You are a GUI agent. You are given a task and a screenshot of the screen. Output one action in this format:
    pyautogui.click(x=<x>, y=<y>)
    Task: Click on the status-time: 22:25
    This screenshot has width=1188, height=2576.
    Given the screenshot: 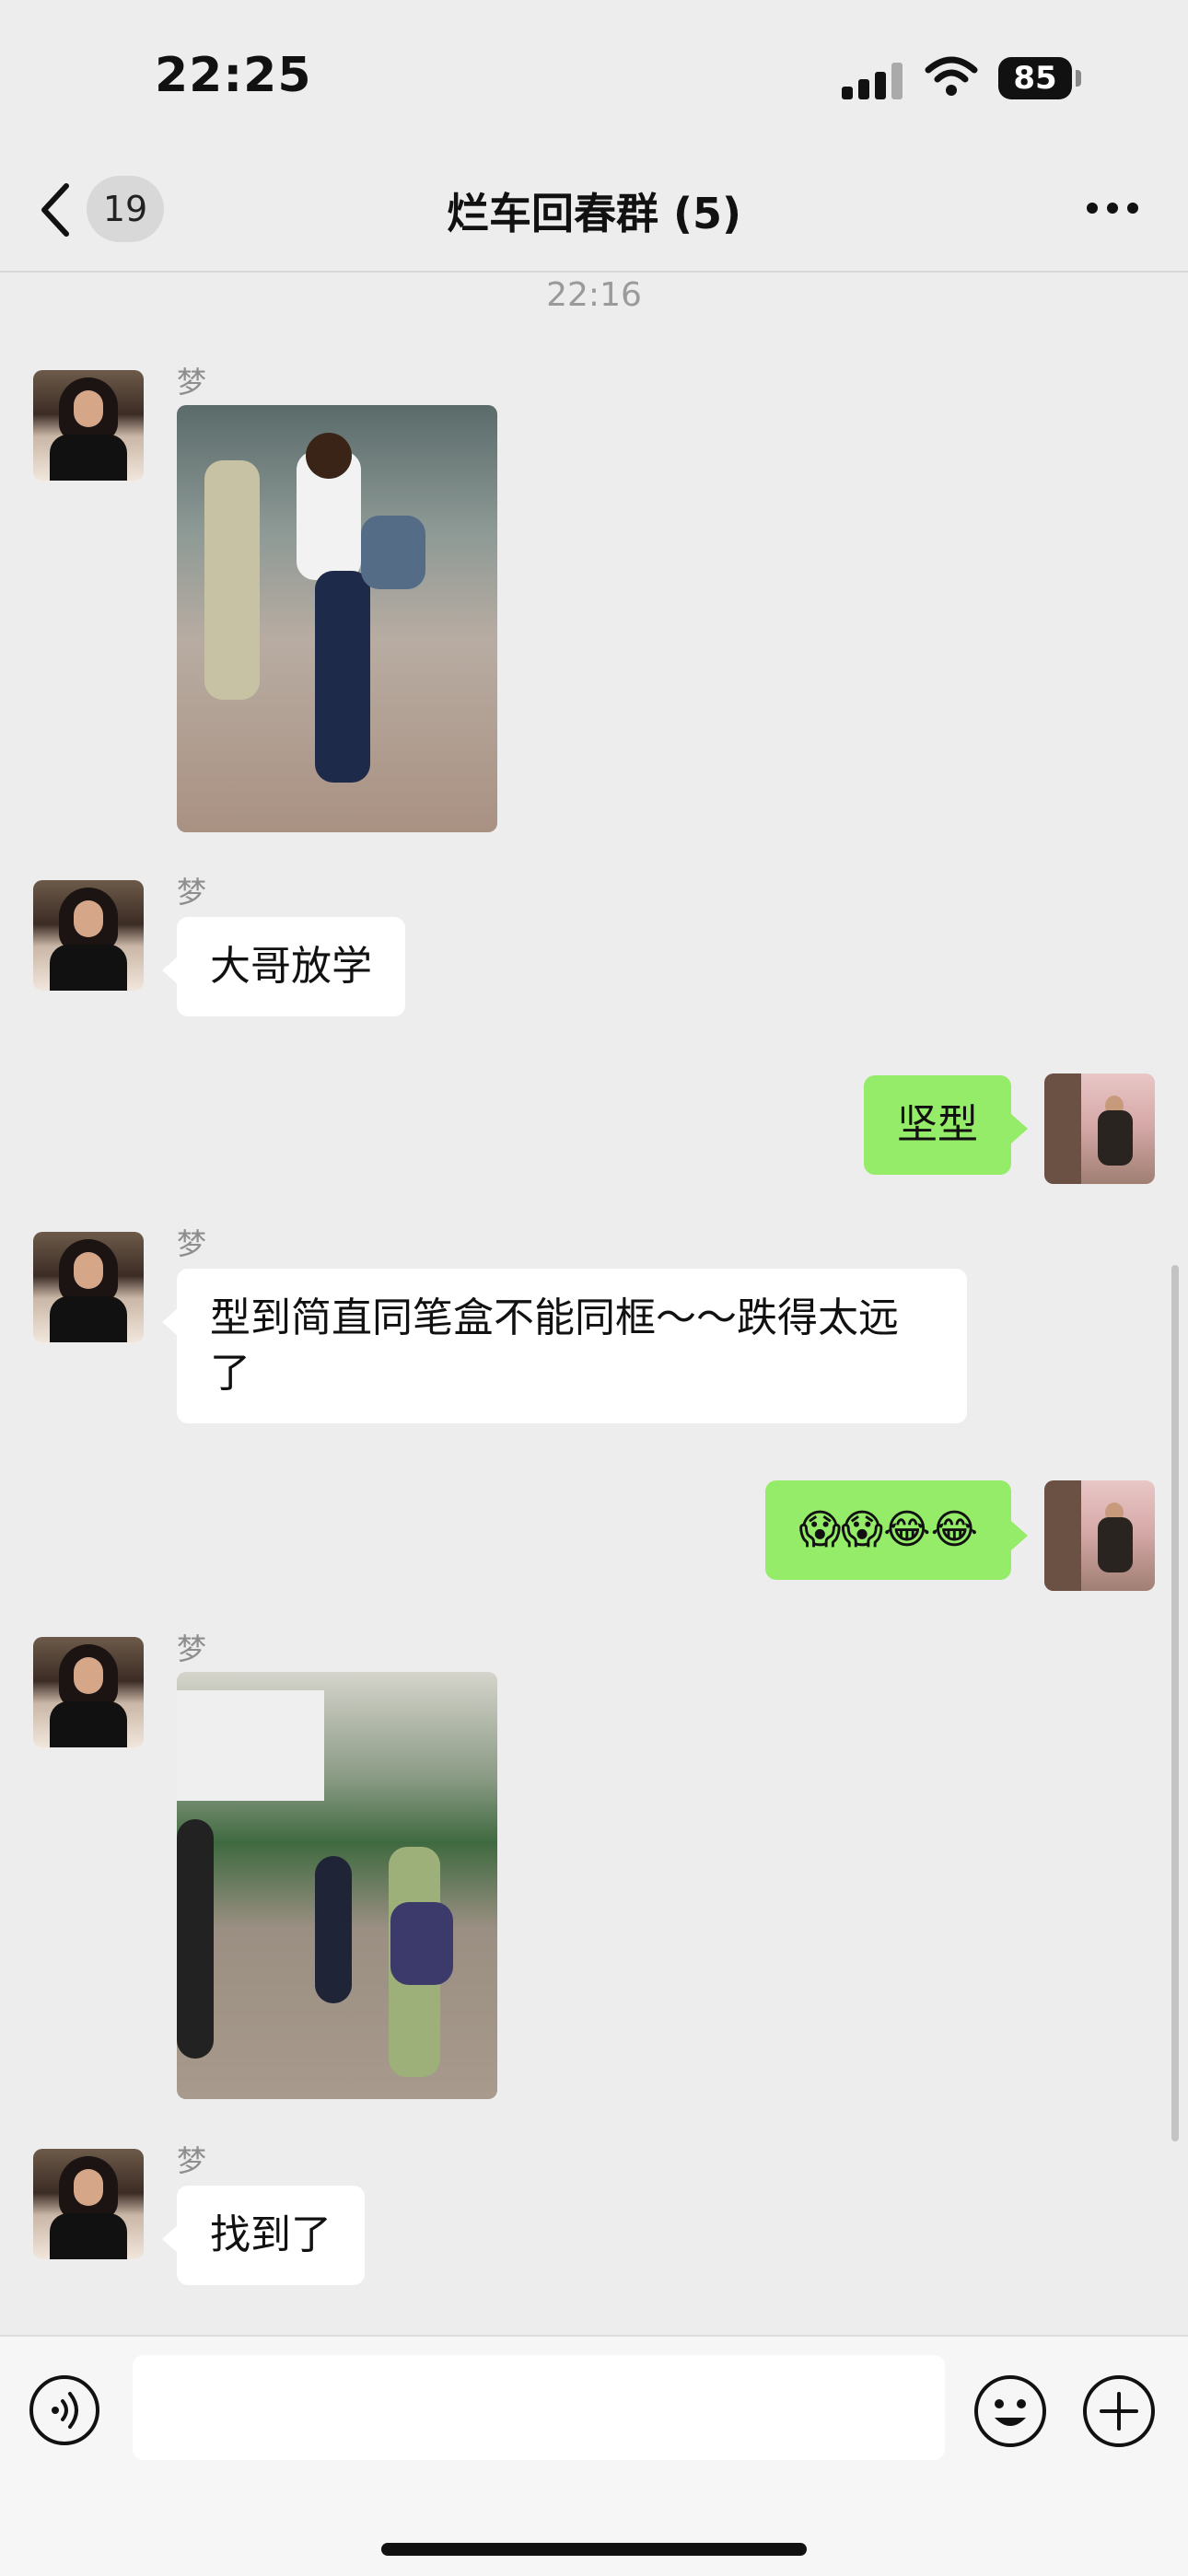 What is the action you would take?
    pyautogui.click(x=233, y=75)
    